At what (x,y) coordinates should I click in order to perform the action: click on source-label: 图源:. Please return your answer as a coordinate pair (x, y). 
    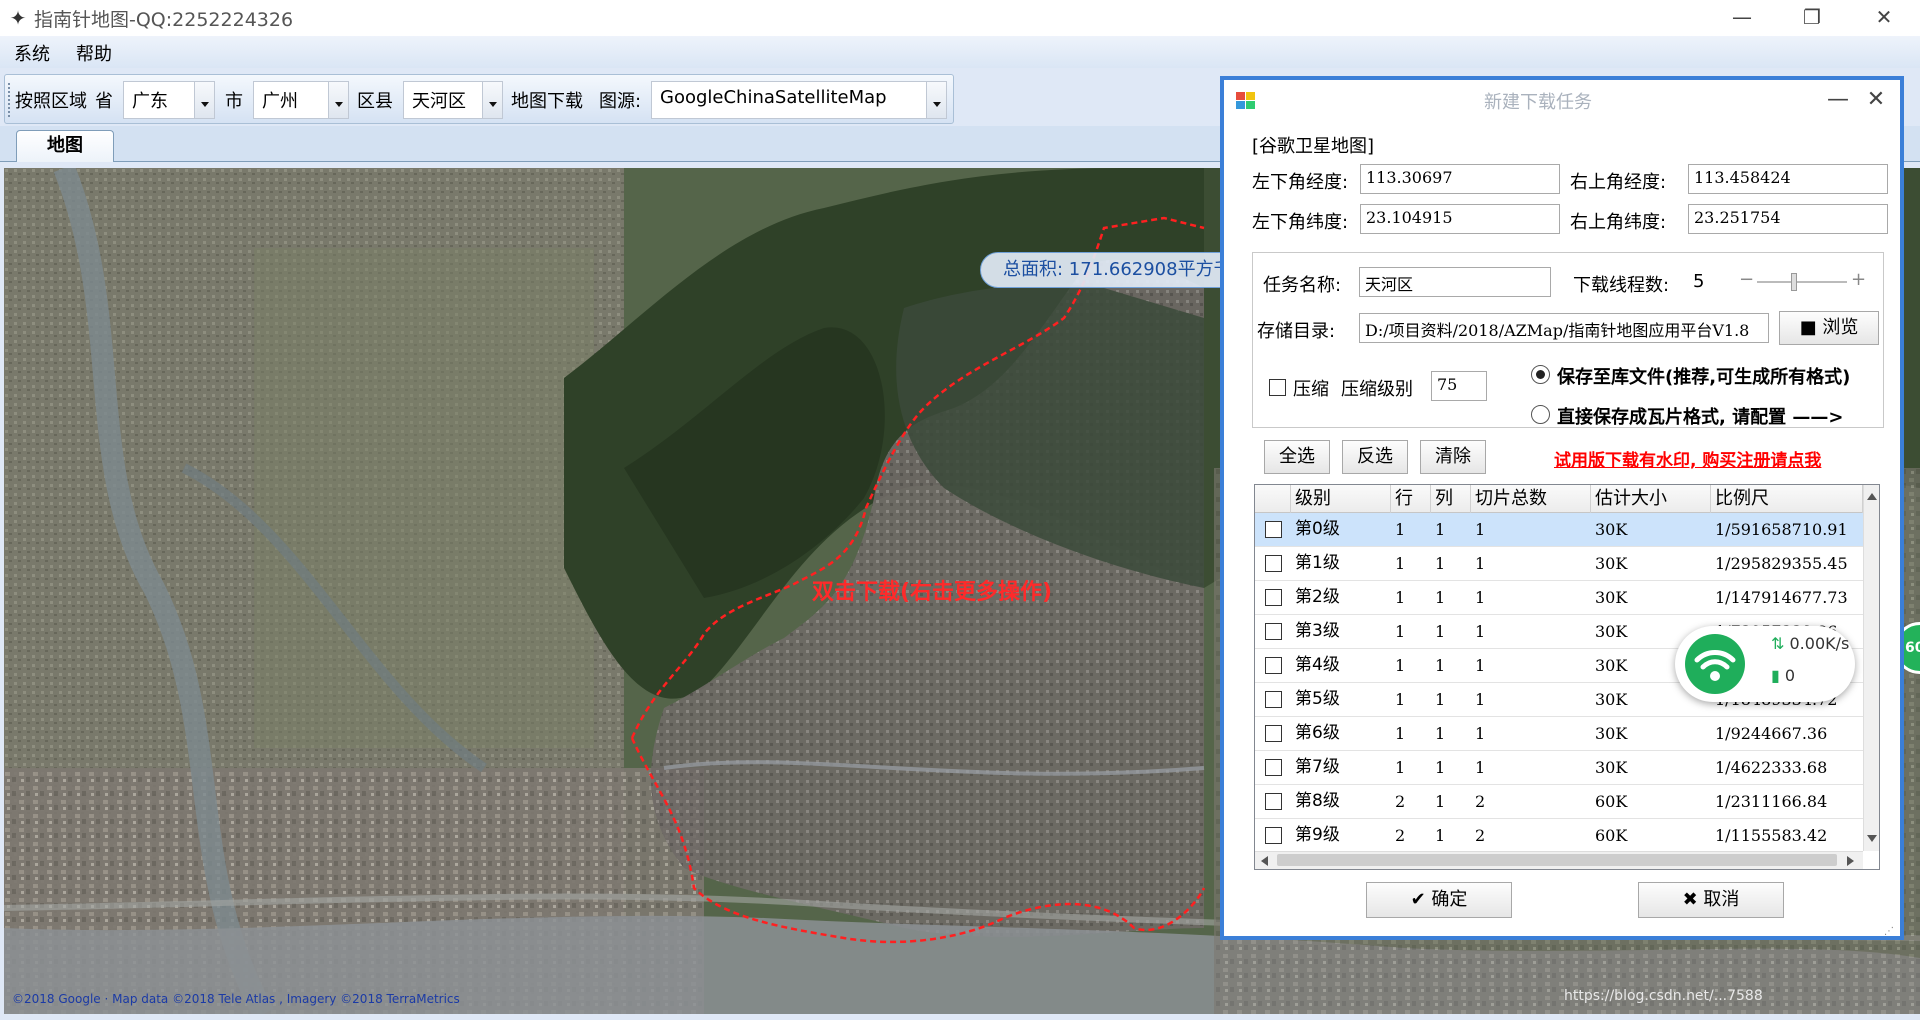
    Looking at the image, I should click on (620, 101).